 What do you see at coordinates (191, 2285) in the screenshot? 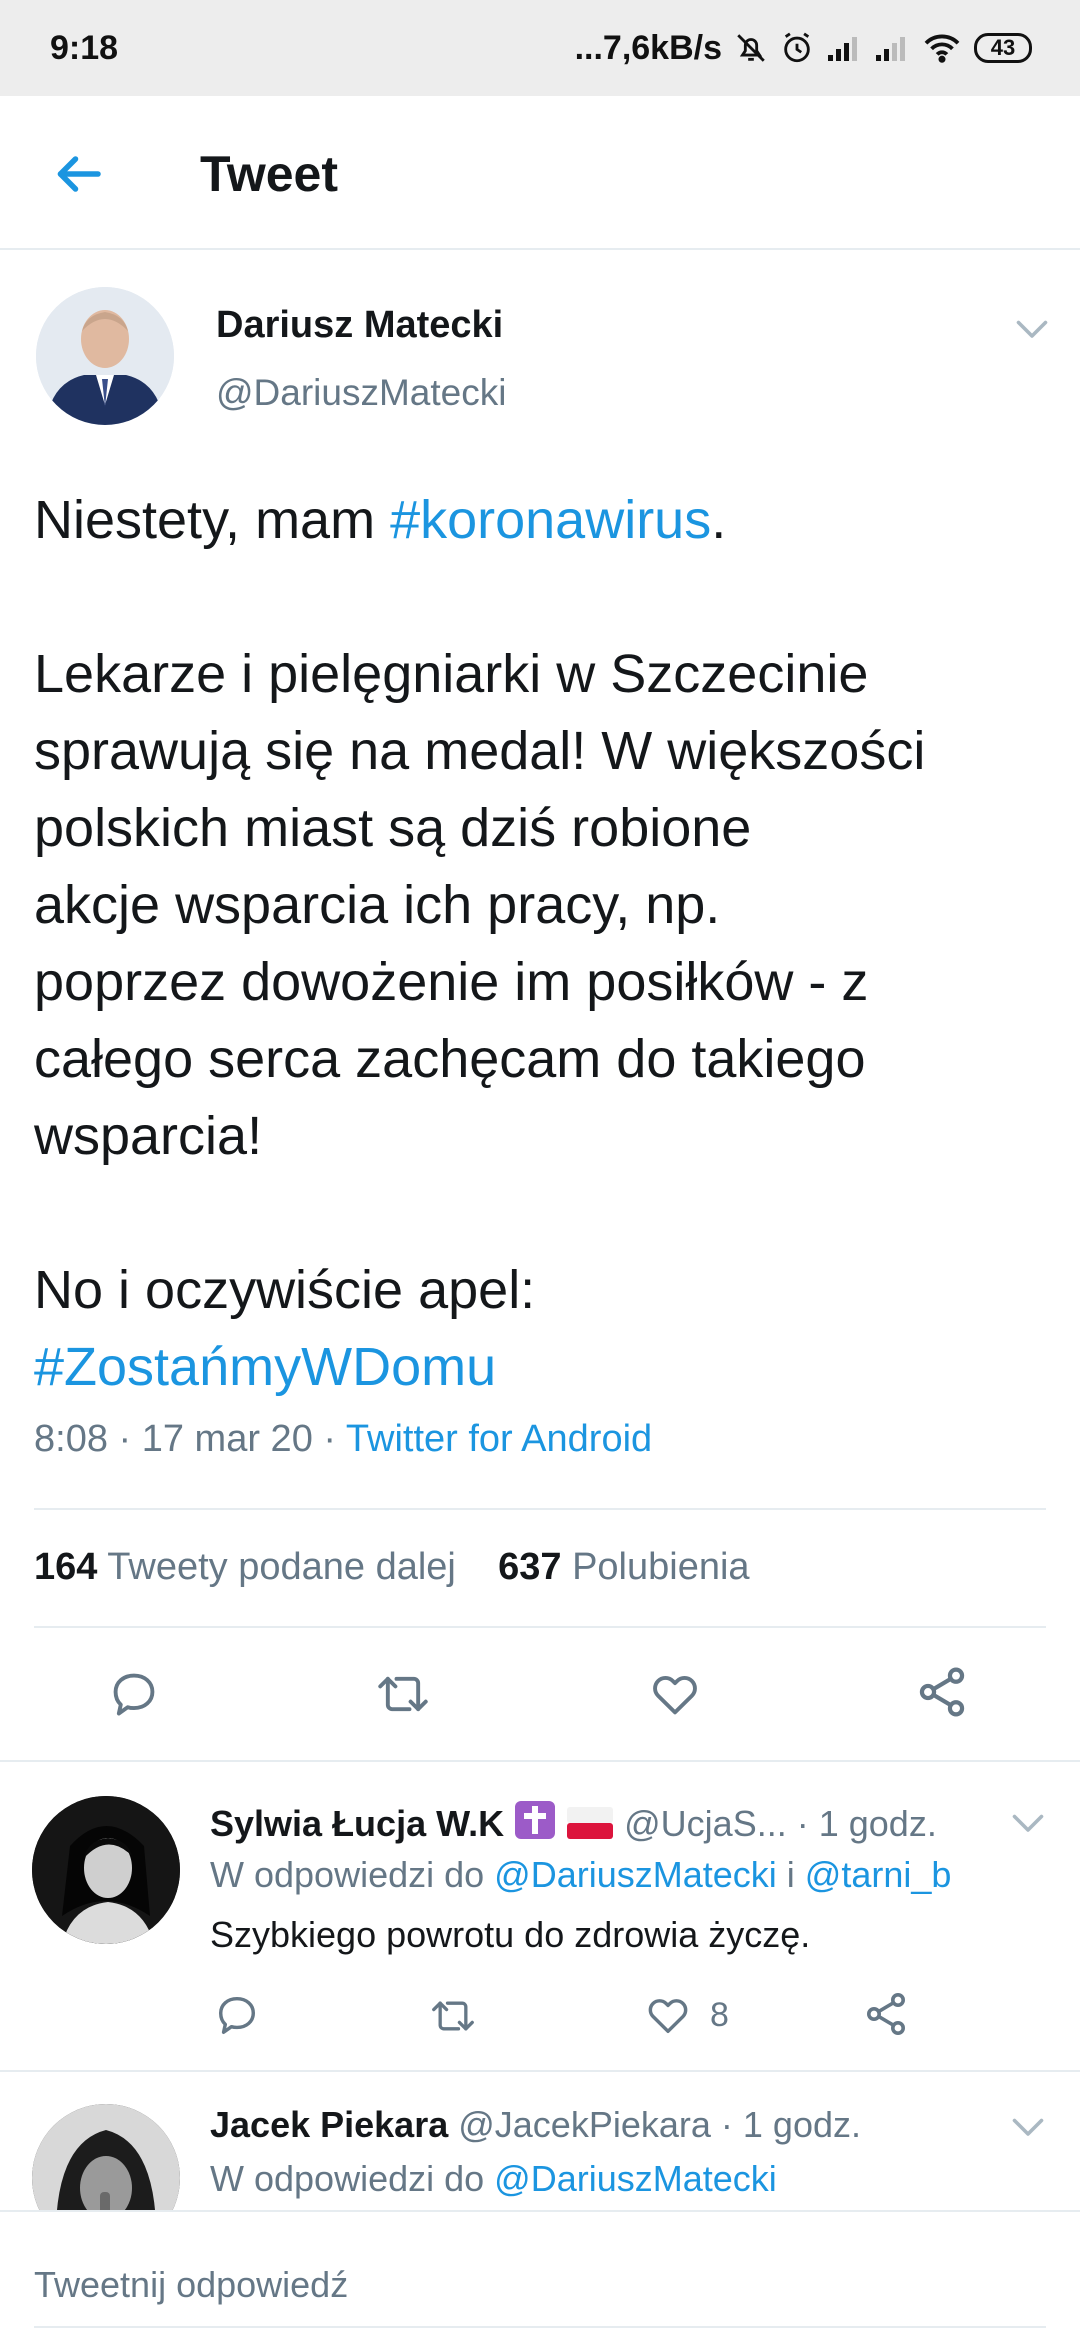
I see `reply-input-placeholder: Tweetnij odpowiedź` at bounding box center [191, 2285].